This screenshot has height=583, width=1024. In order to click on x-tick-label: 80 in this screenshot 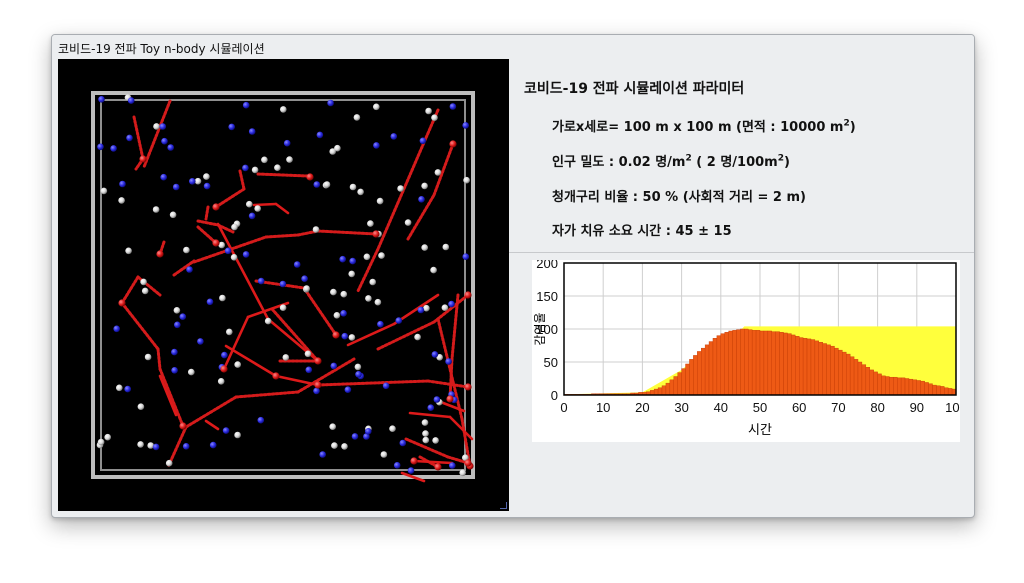, I will do `click(877, 407)`.